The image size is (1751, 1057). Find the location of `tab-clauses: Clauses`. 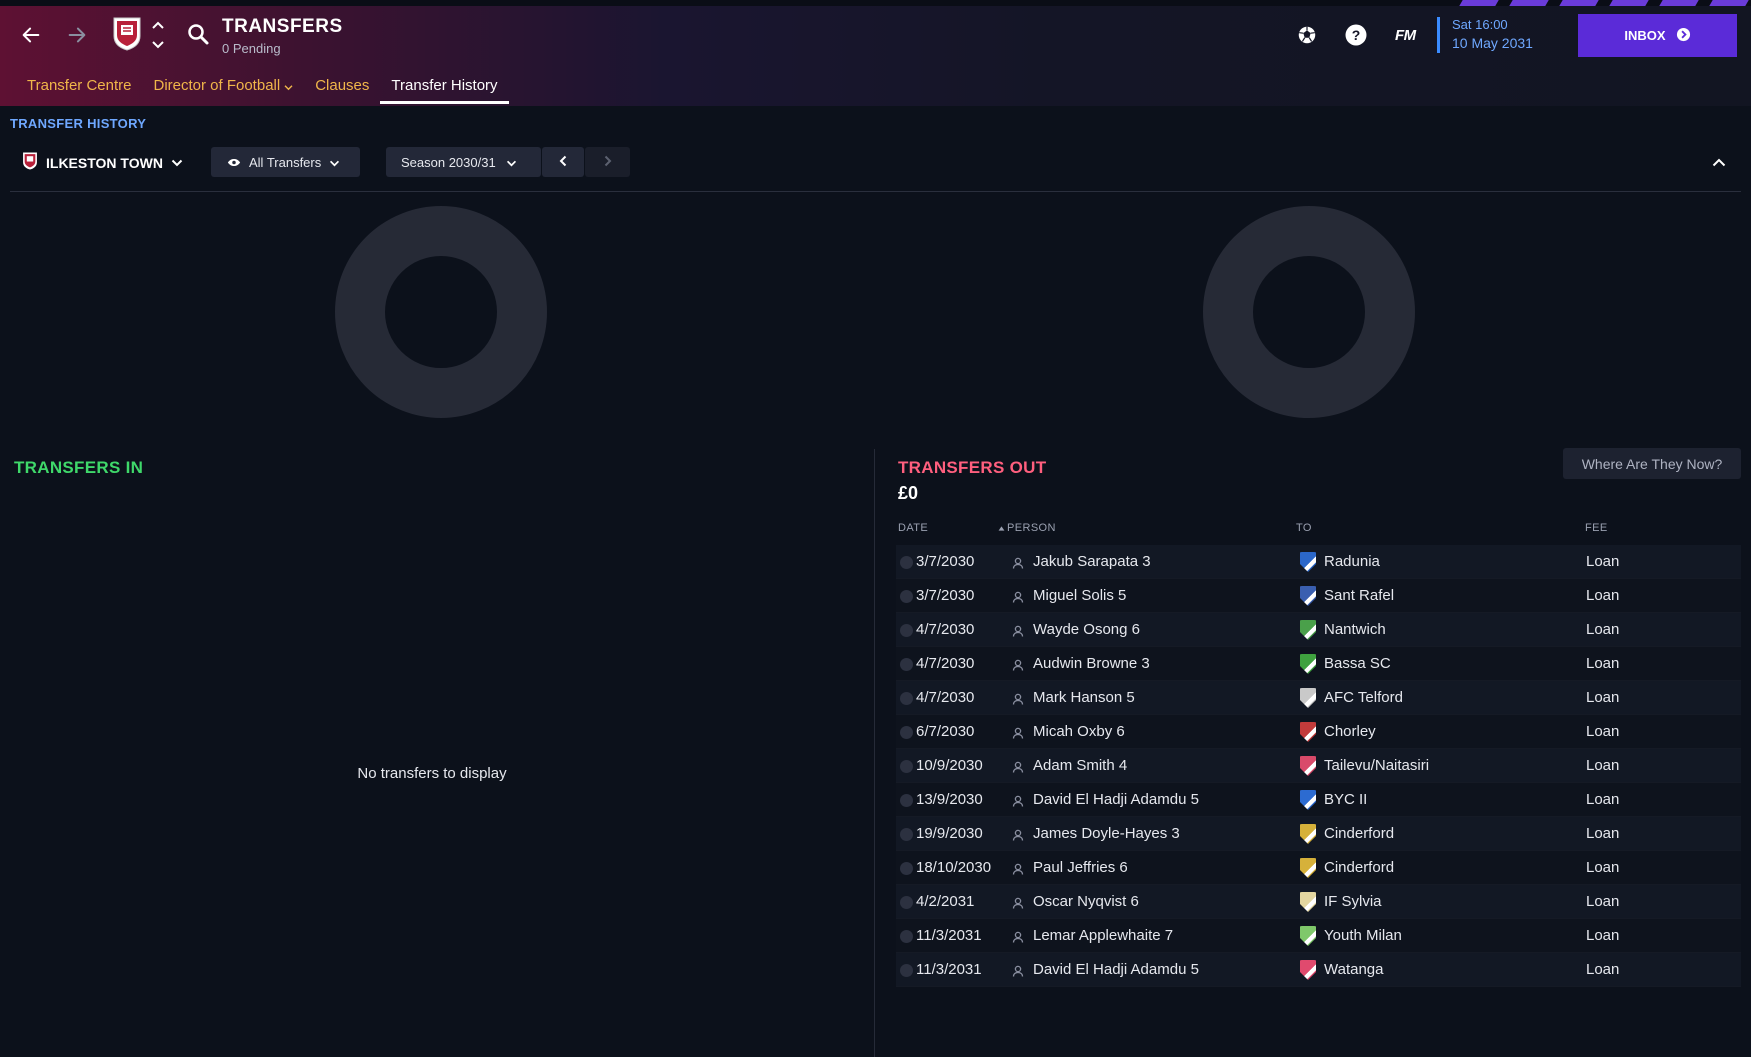

tab-clauses: Clauses is located at coordinates (342, 89).